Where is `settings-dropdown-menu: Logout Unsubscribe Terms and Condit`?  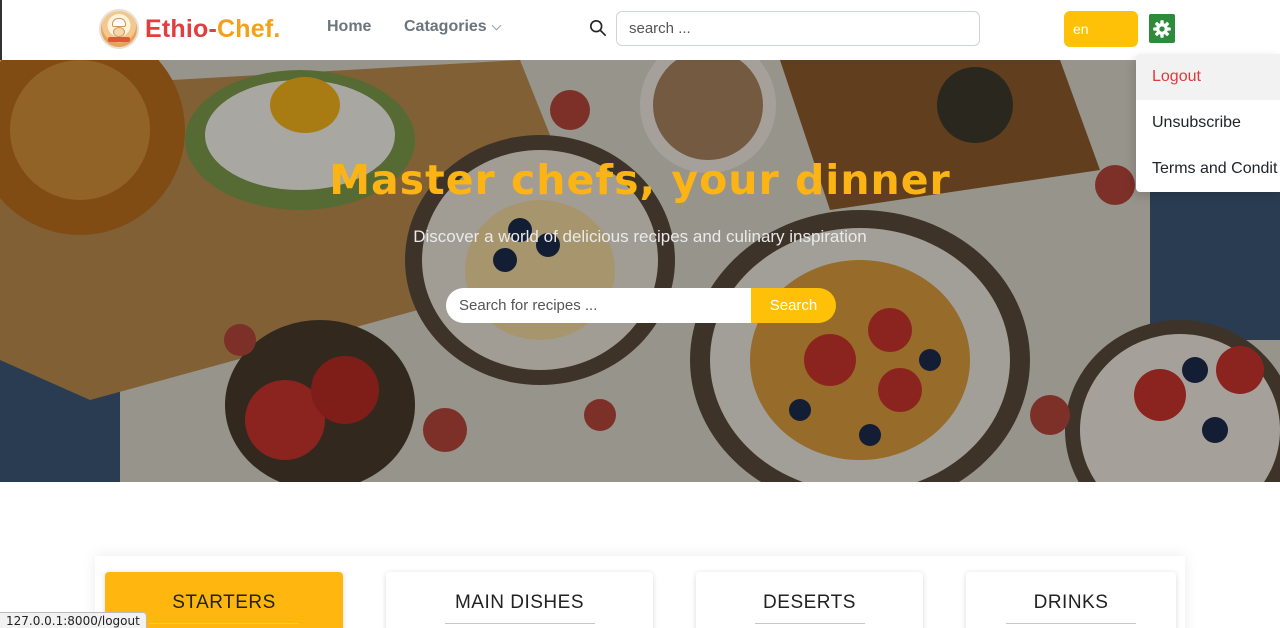
settings-dropdown-menu: Logout Unsubscribe Terms and Condit is located at coordinates (1208, 123).